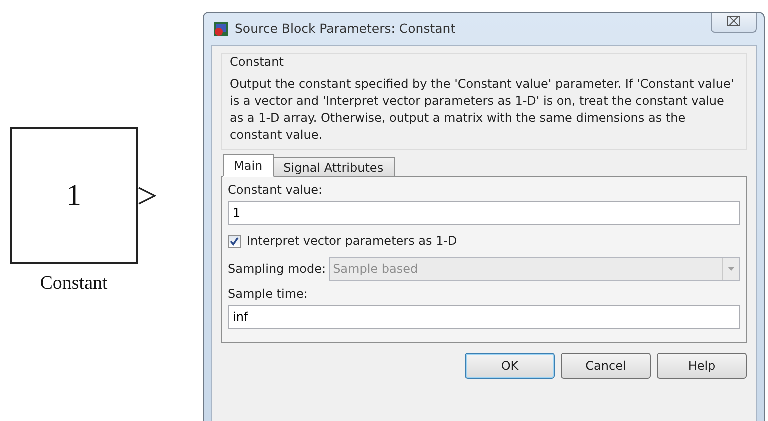  What do you see at coordinates (376, 269) in the screenshot?
I see `dropdown-value: Sample based` at bounding box center [376, 269].